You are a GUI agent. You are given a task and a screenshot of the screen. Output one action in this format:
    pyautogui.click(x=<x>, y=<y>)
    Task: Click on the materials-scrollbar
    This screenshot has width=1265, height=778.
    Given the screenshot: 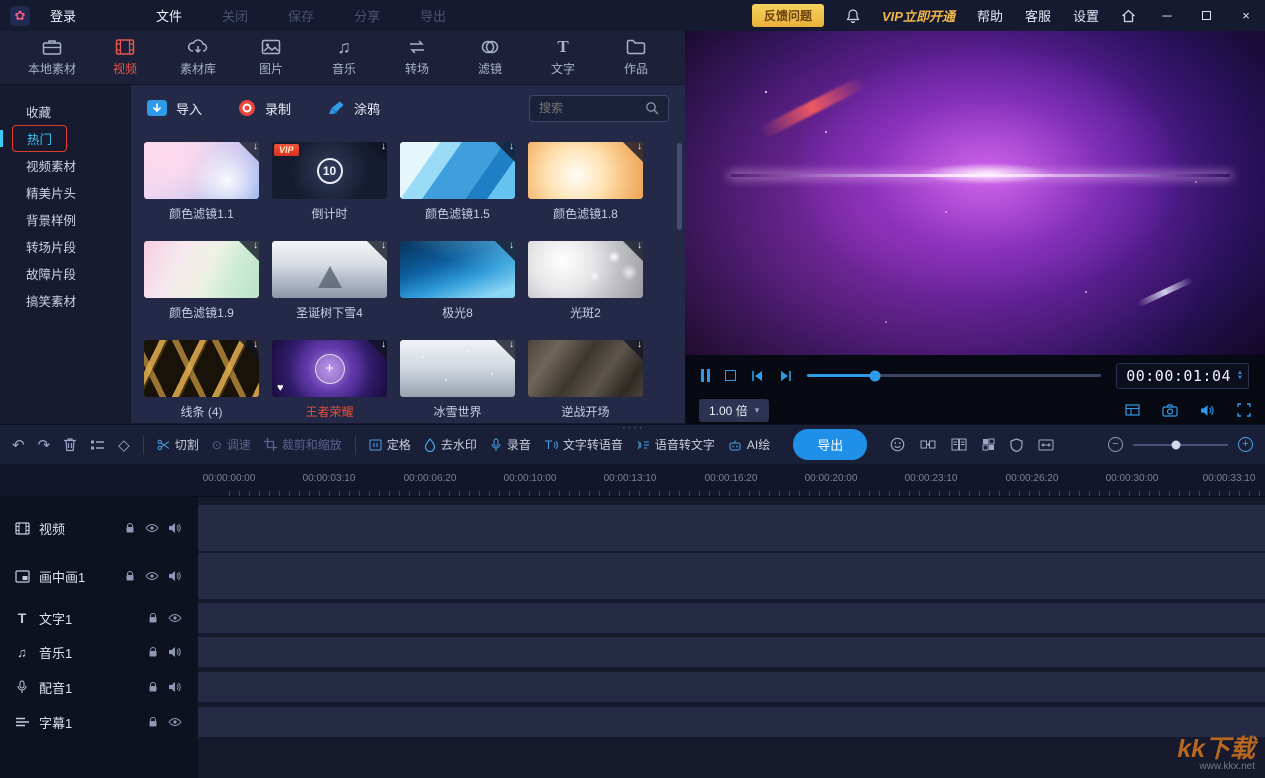 What is the action you would take?
    pyautogui.click(x=679, y=186)
    